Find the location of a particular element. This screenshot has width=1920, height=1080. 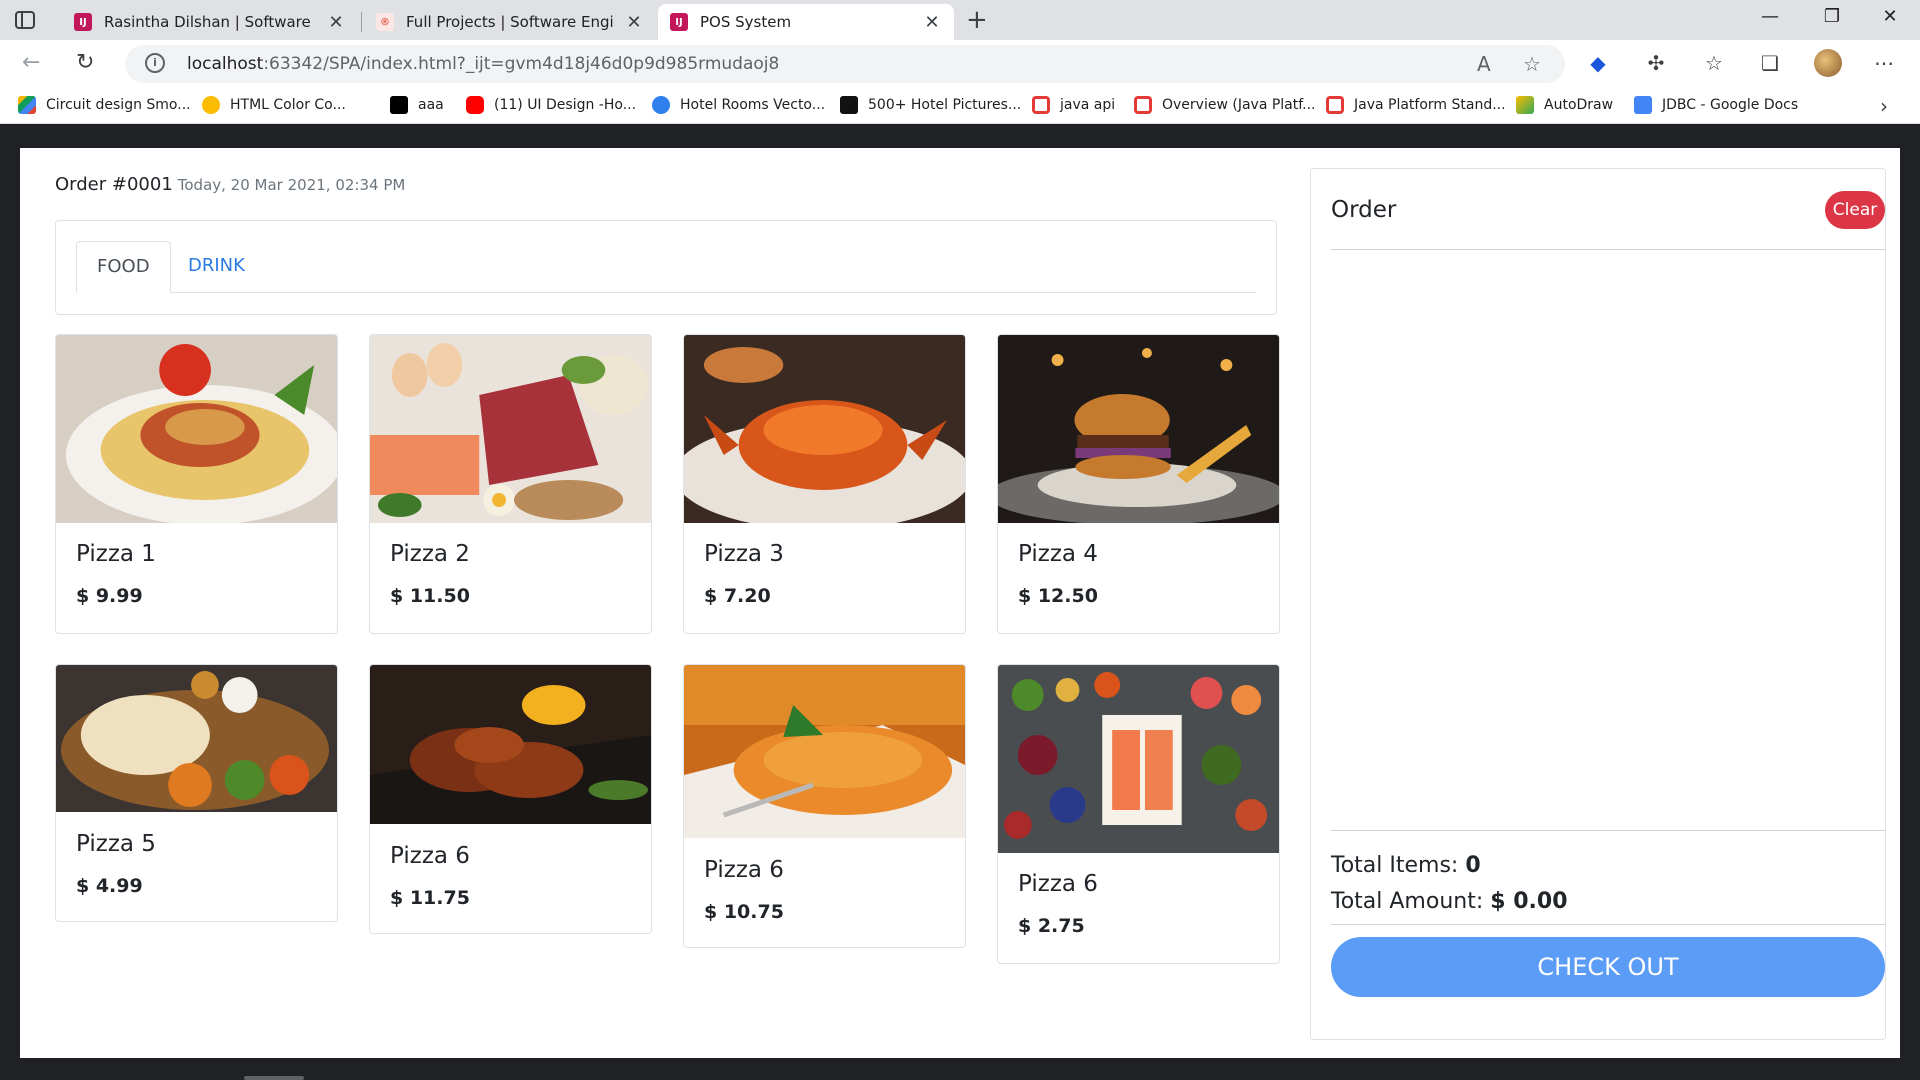

extensions-icon: ✣ is located at coordinates (1656, 63).